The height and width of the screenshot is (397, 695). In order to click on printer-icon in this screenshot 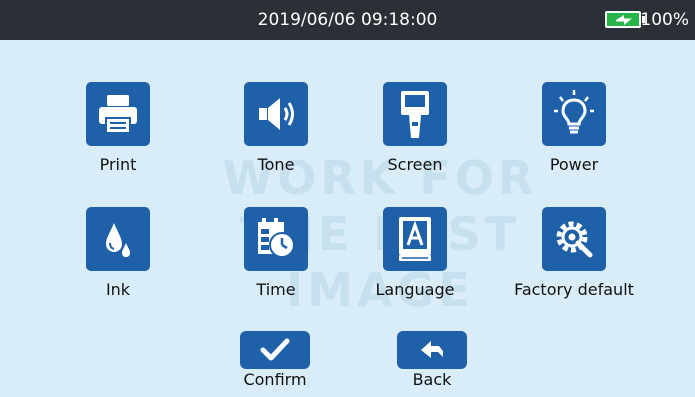, I will do `click(118, 114)`.